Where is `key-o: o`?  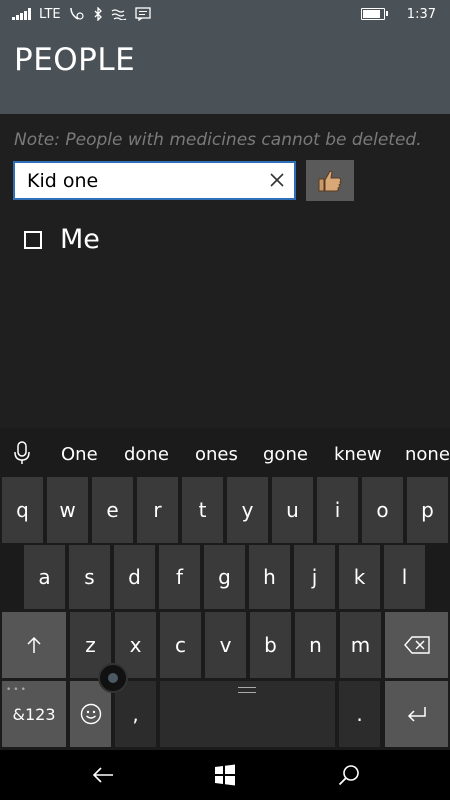 key-o: o is located at coordinates (382, 510).